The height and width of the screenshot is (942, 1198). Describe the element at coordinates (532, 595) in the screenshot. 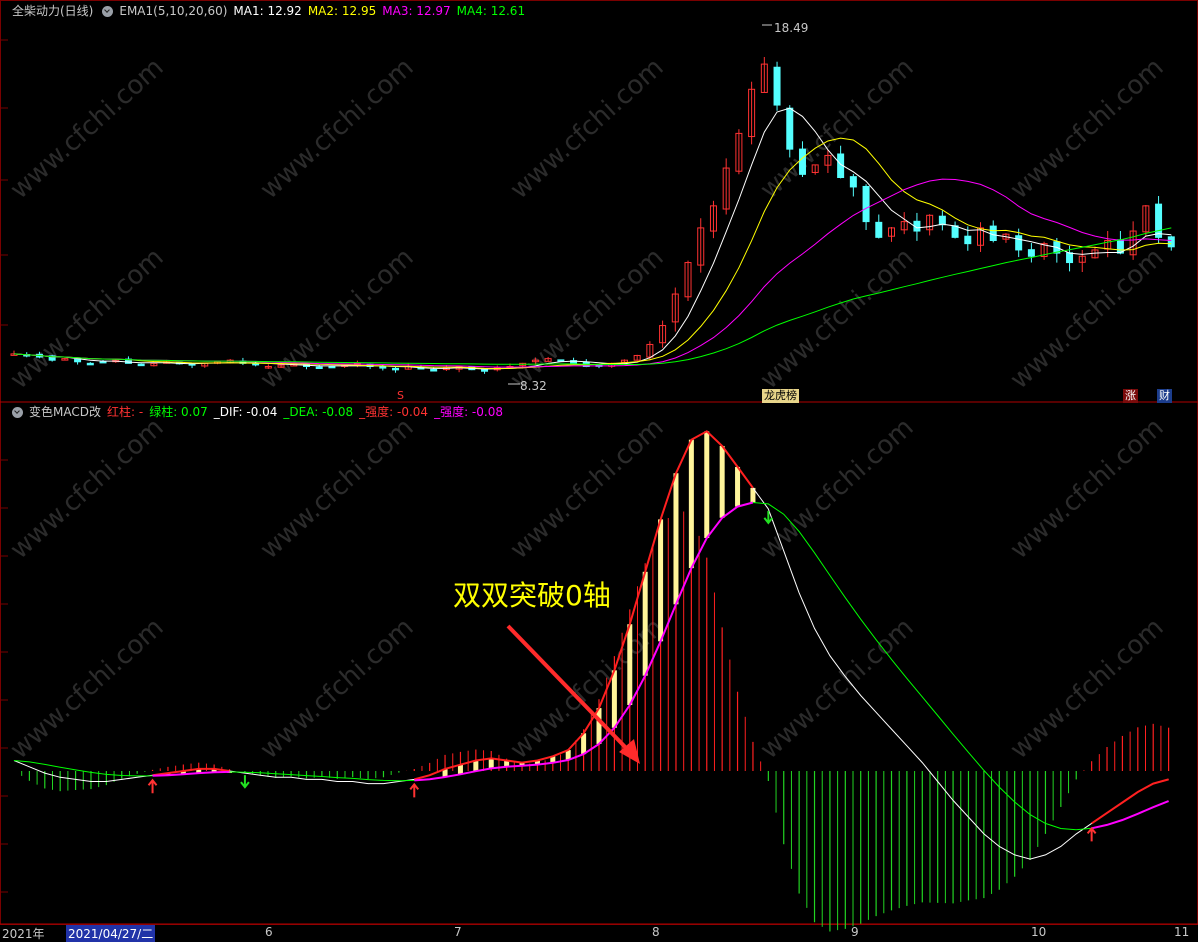

I see `callout-text: 双双突破0轴` at that location.